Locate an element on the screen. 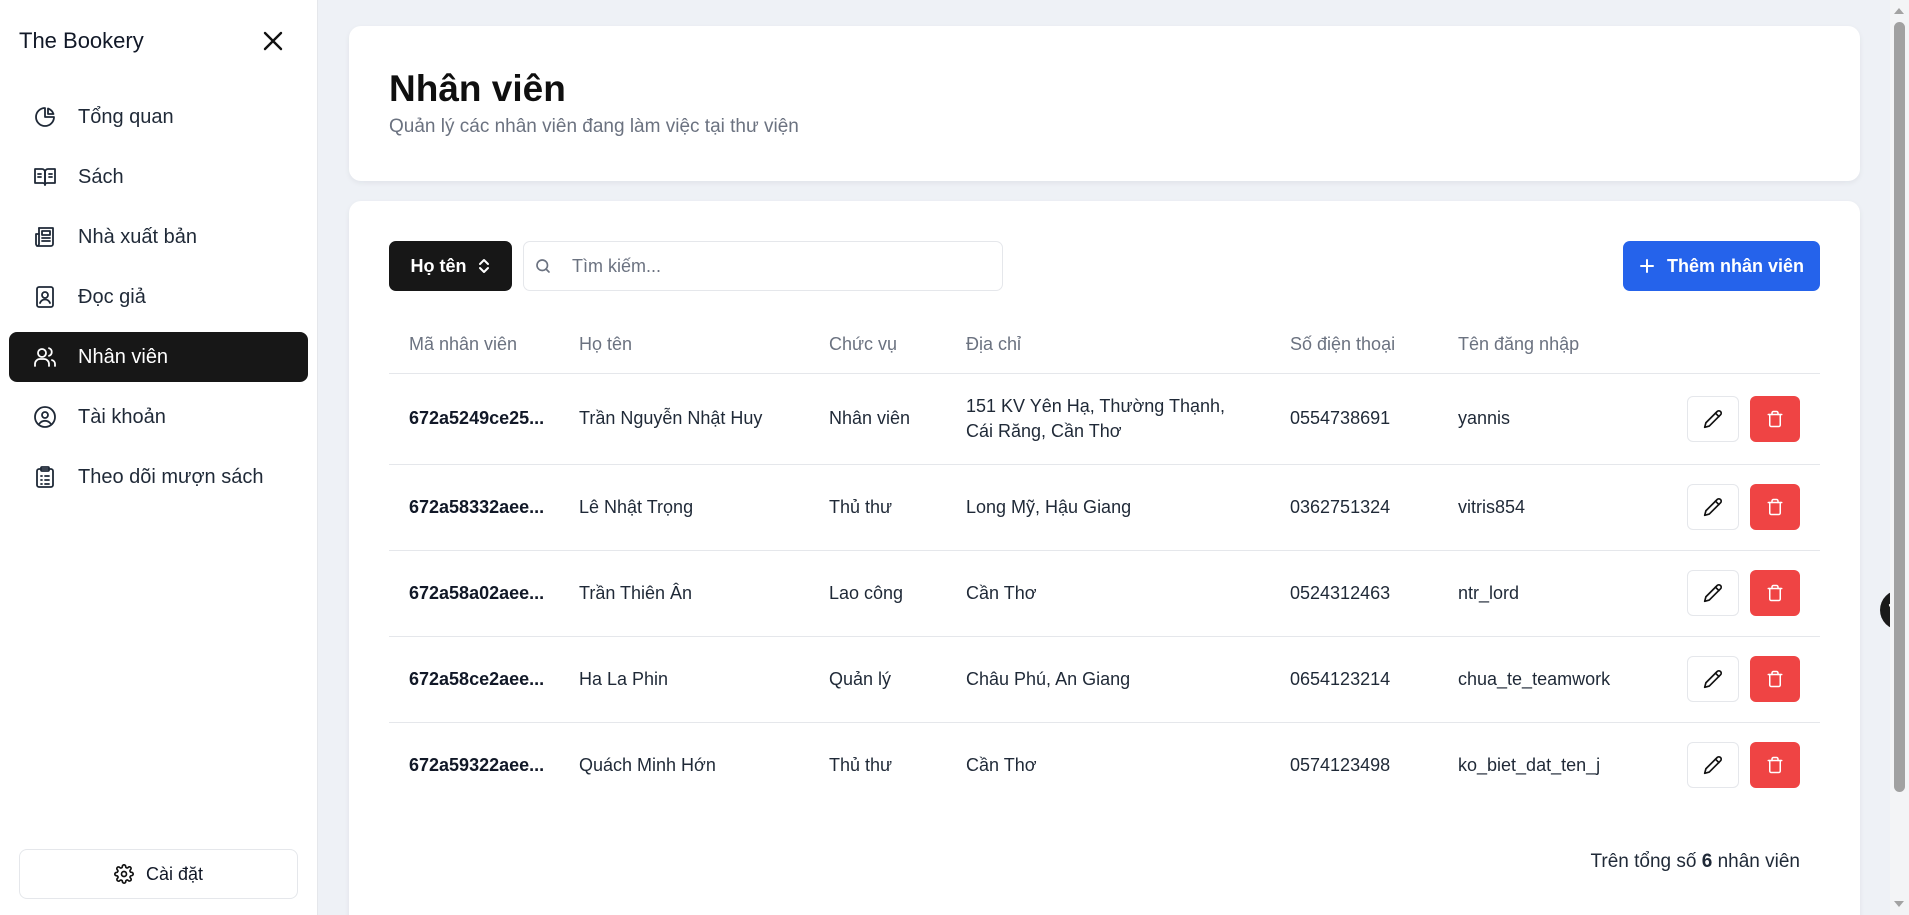 The image size is (1909, 915). sidebar-item-overview: Tổng quan is located at coordinates (158, 117).